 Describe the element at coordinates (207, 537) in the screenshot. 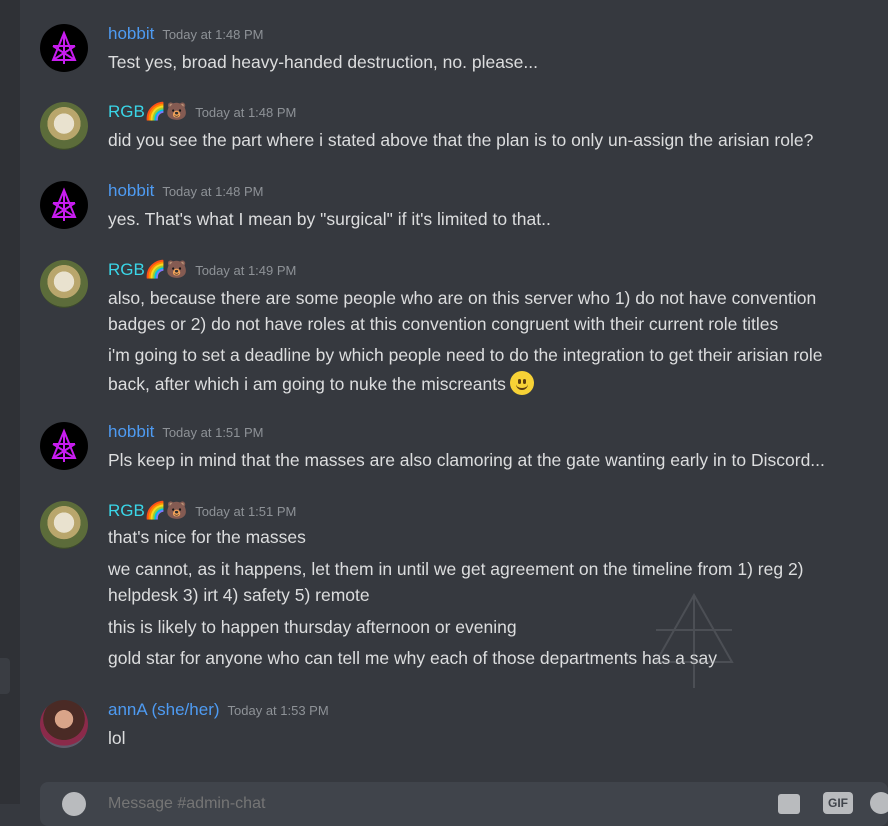

I see `message-text: that's nice for the masses` at that location.